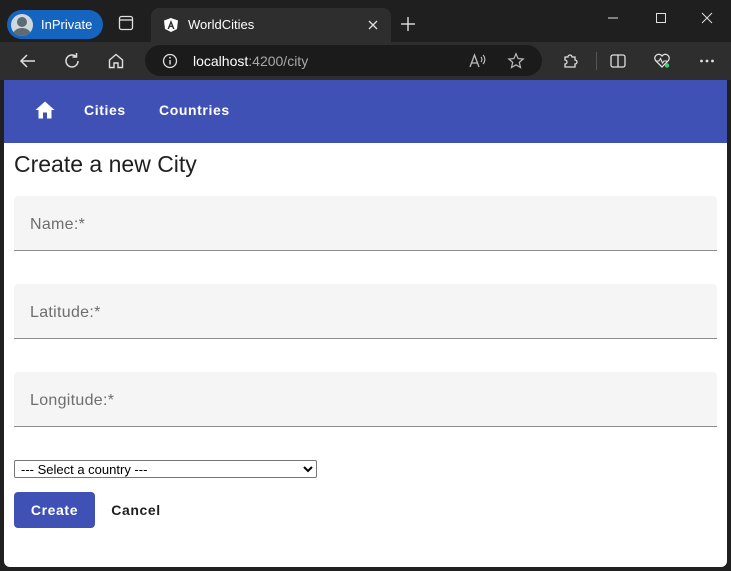 This screenshot has width=731, height=571. What do you see at coordinates (126, 23) in the screenshot?
I see `tab-actions-icon` at bounding box center [126, 23].